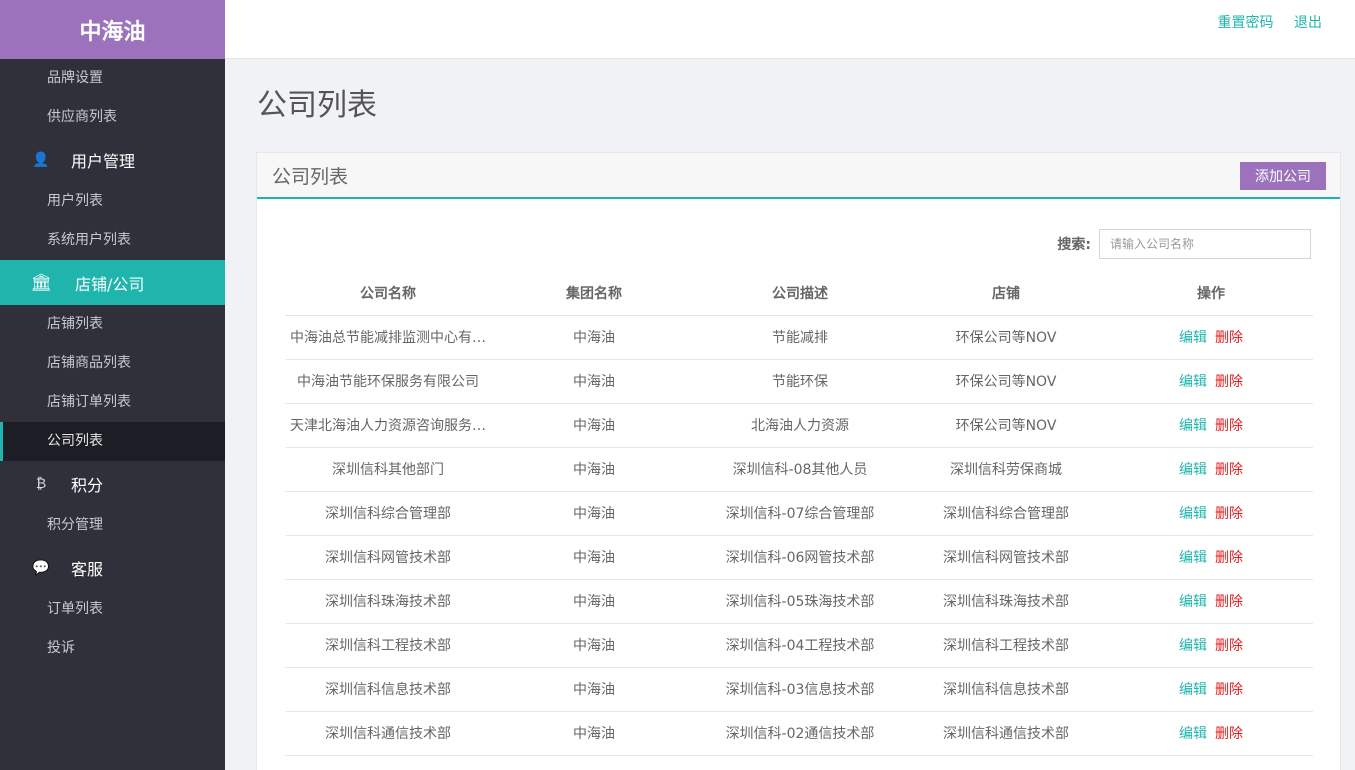 The height and width of the screenshot is (770, 1355). I want to click on cell-company-name: 深圳信科珠海技术部, so click(388, 601).